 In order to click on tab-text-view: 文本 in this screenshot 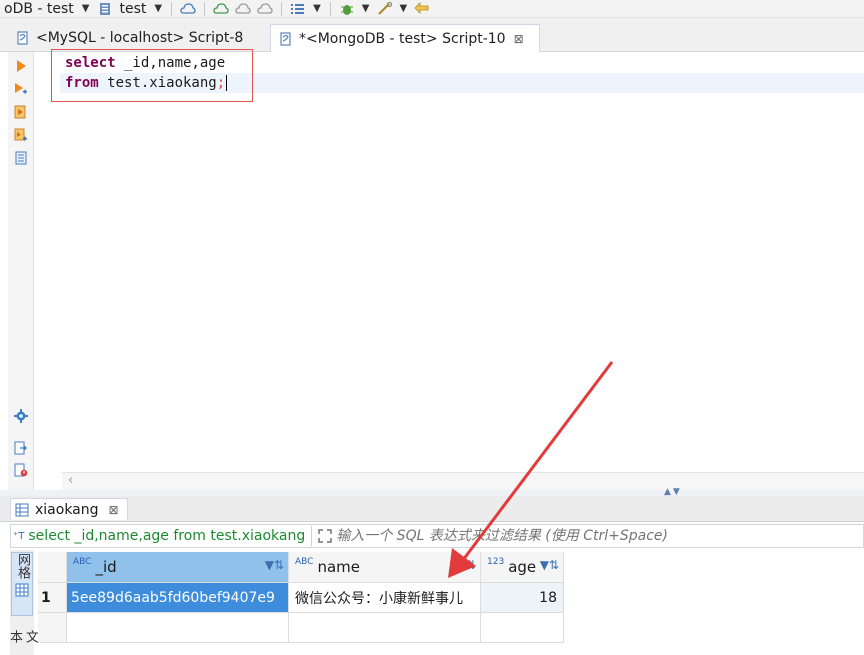, I will do `click(22, 642)`.